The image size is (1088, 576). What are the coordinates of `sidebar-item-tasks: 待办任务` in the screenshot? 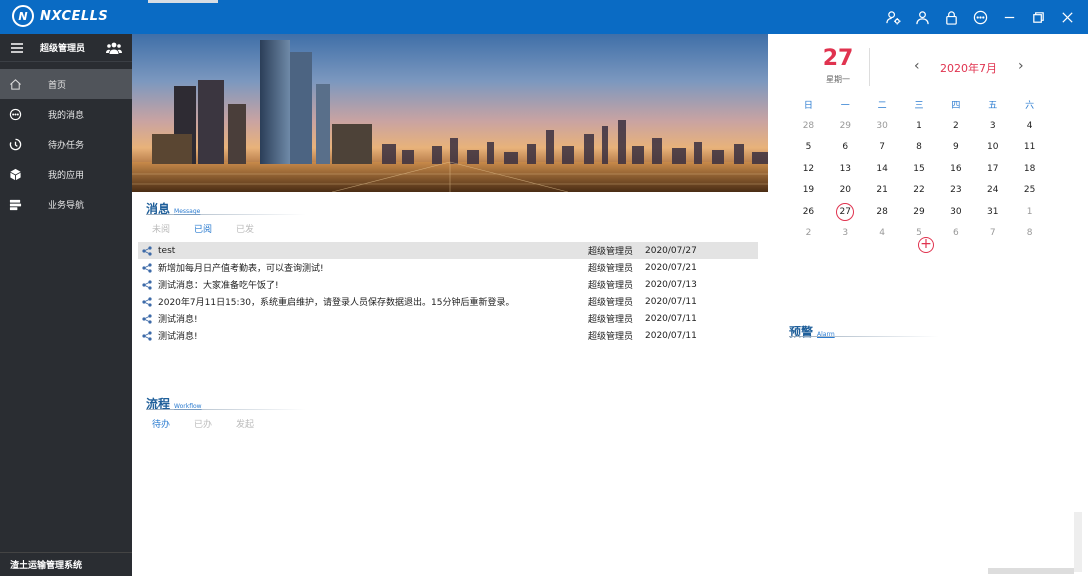 It's located at (66, 144).